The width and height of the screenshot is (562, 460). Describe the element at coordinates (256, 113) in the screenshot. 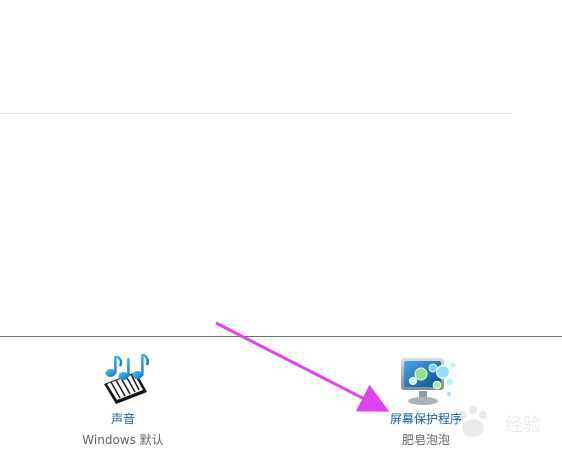

I see `upper-divider` at that location.